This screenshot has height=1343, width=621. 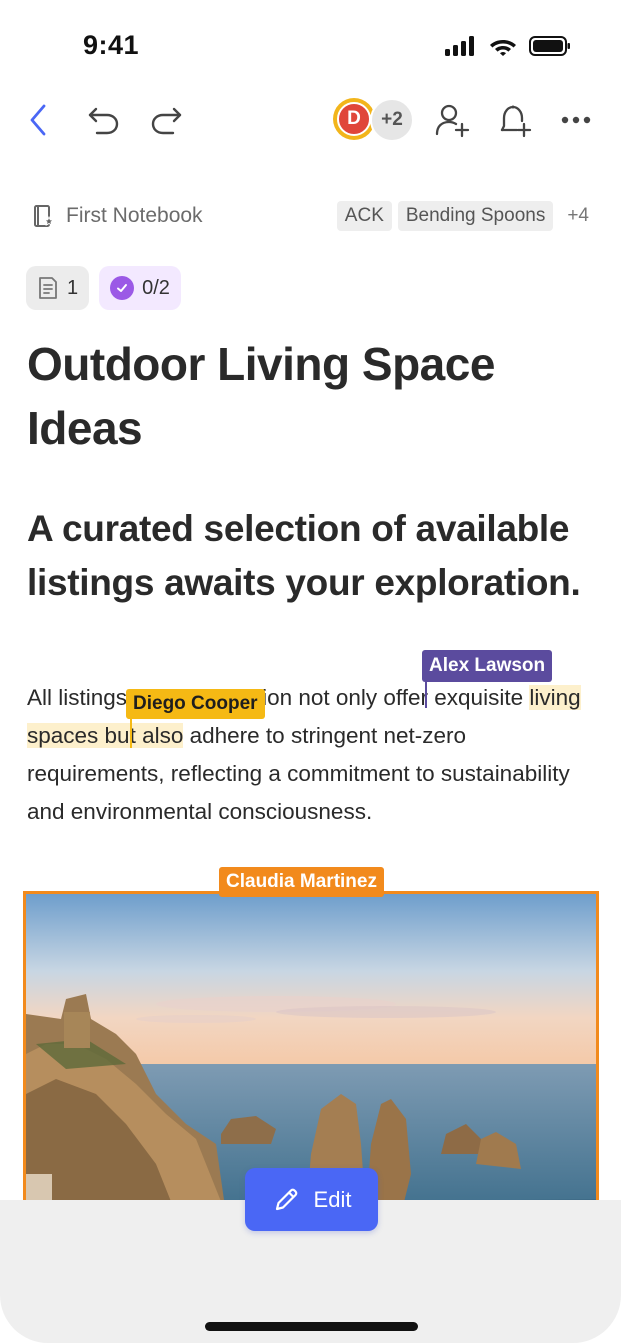 I want to click on reminder-button, so click(x=514, y=120).